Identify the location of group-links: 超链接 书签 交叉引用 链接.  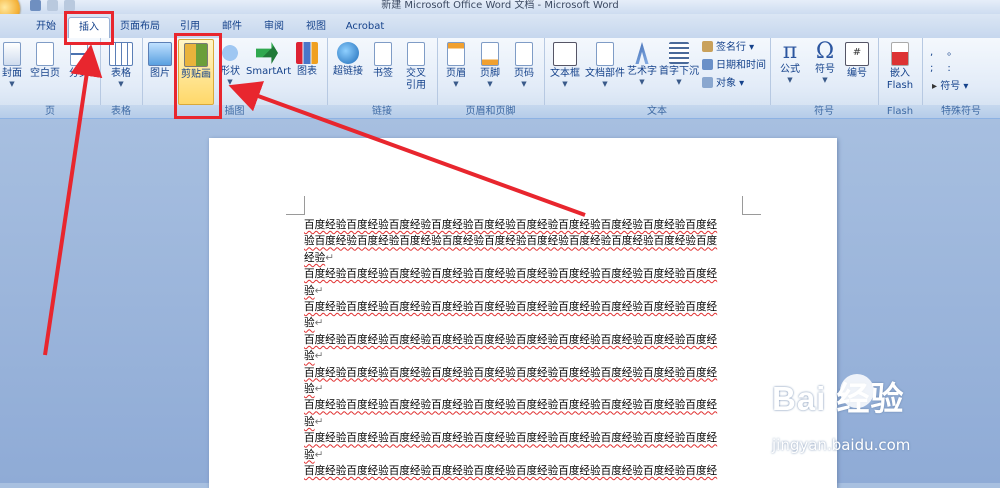
(382, 78).